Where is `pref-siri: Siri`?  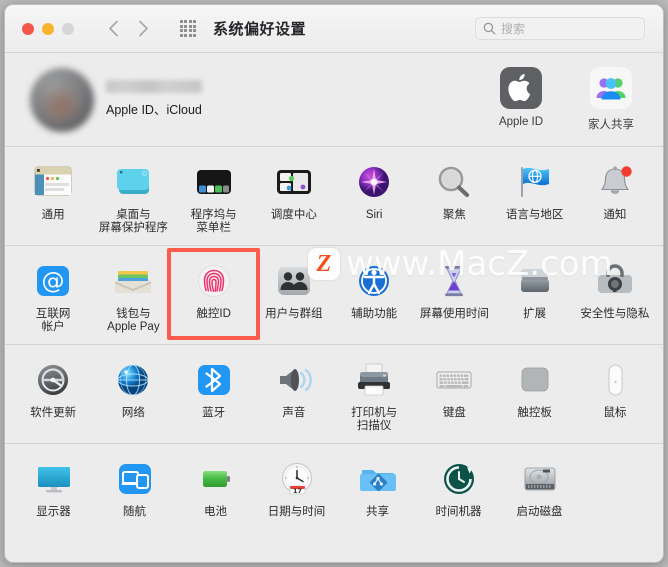 pref-siri: Siri is located at coordinates (374, 199).